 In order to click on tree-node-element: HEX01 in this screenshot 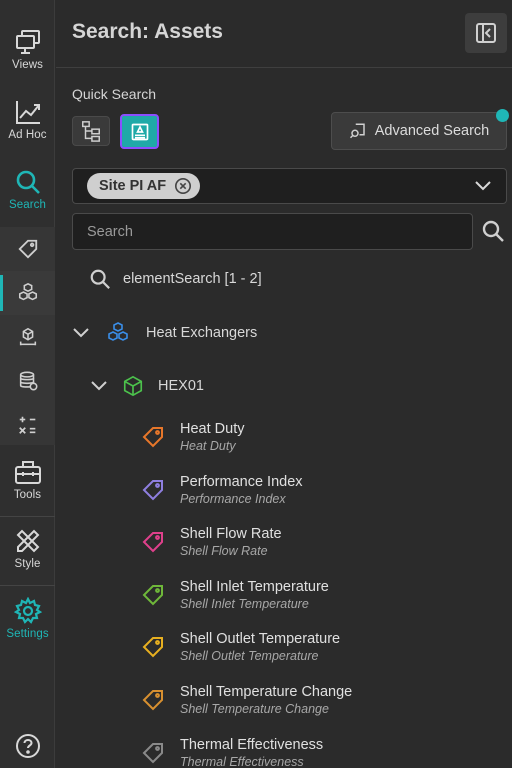, I will do `click(147, 386)`.